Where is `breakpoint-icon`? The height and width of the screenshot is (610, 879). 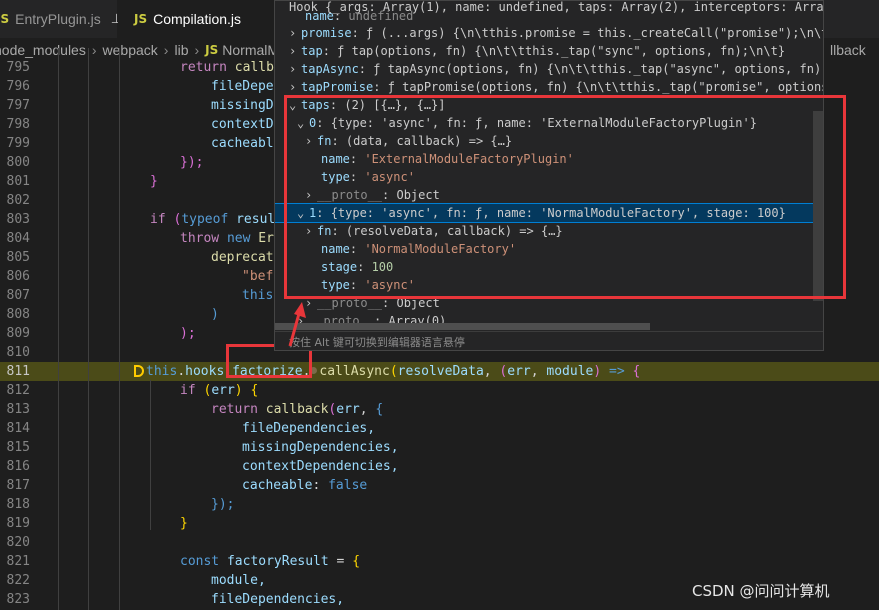
breakpoint-icon is located at coordinates (139, 371).